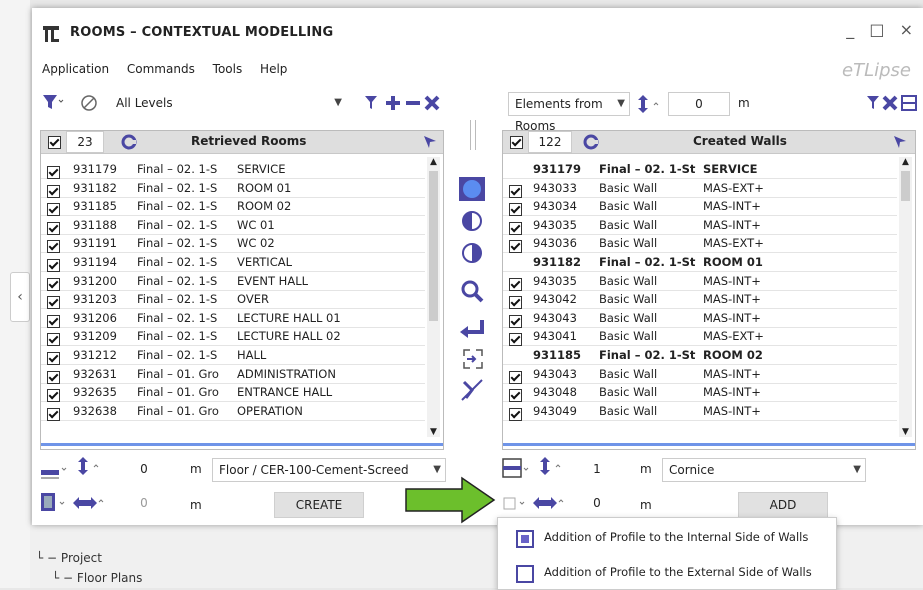 The image size is (923, 590). What do you see at coordinates (700, 207) in the screenshot?
I see `table-row: 943034 Basic Wall MAS-INT+` at bounding box center [700, 207].